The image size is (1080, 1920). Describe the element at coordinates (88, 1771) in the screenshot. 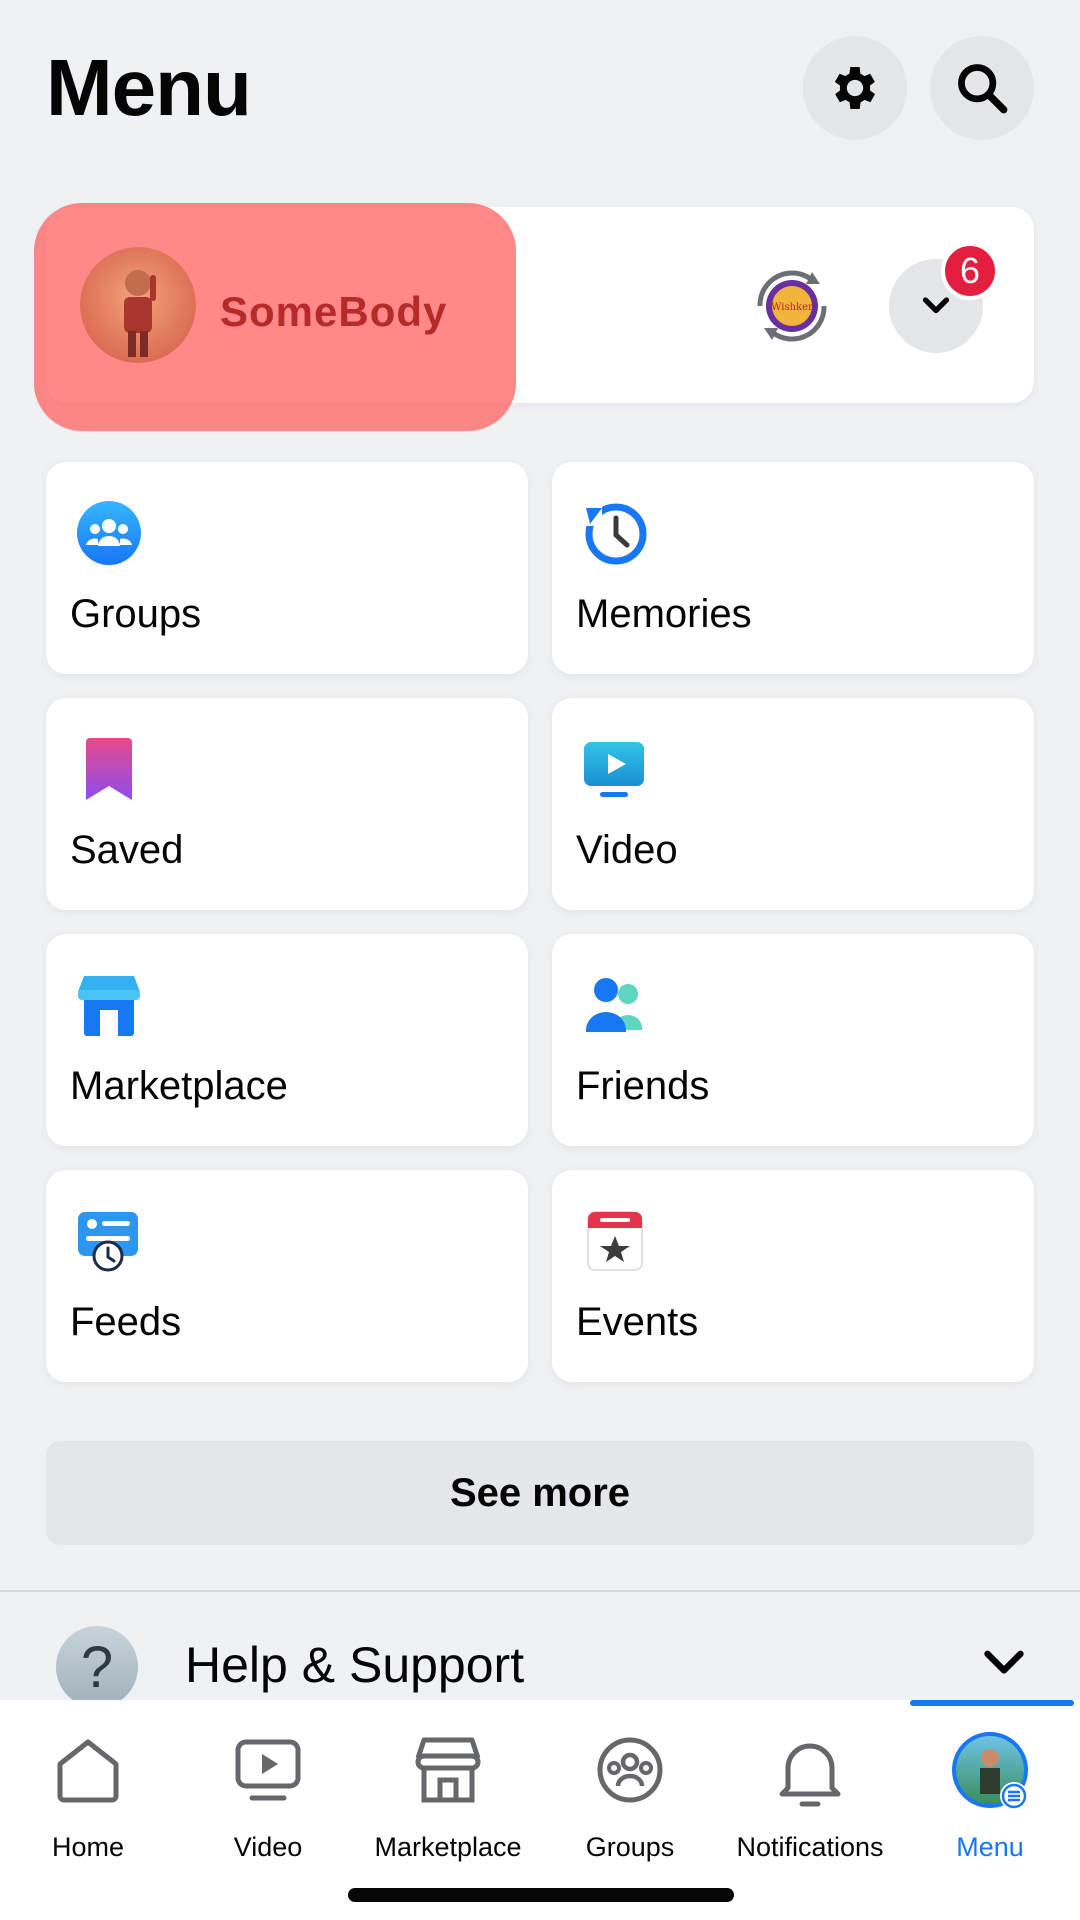

I see `home-icon` at that location.